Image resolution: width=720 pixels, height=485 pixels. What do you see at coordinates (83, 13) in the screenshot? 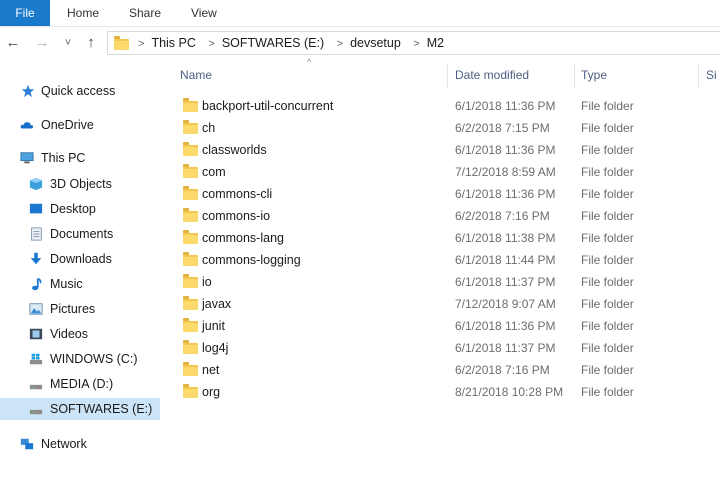
I see `tab-home: Home` at bounding box center [83, 13].